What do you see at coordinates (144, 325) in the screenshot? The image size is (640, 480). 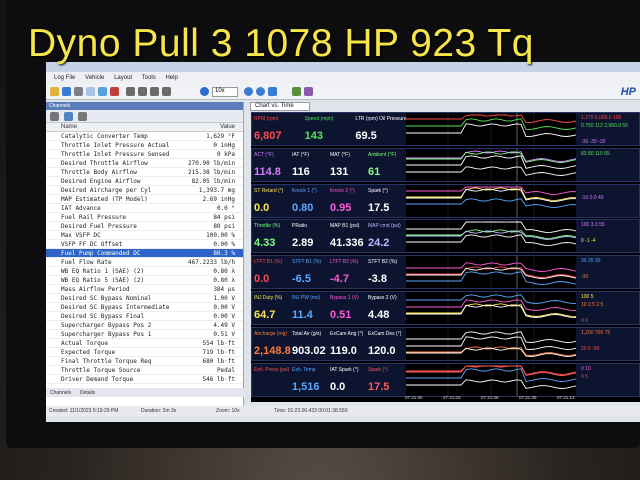 I see `channel-row: Supercharger Bypass Pos 2 4.49 V` at bounding box center [144, 325].